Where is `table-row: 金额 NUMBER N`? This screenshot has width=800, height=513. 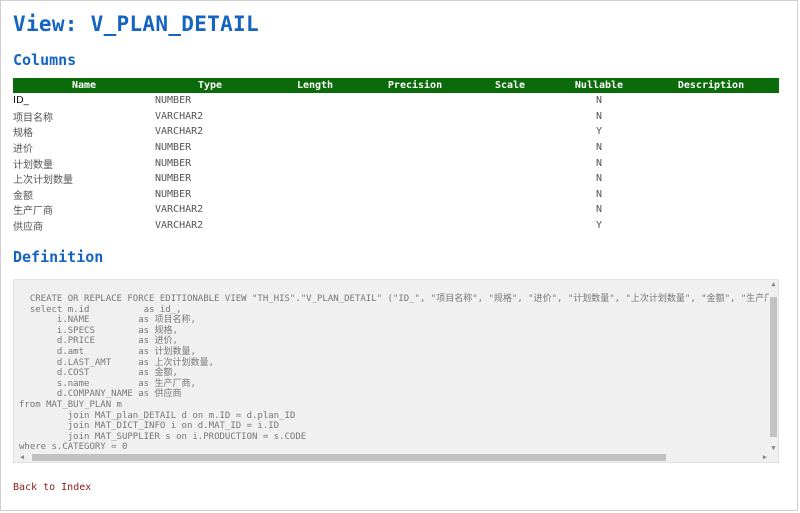 table-row: 金额 NUMBER N is located at coordinates (396, 195).